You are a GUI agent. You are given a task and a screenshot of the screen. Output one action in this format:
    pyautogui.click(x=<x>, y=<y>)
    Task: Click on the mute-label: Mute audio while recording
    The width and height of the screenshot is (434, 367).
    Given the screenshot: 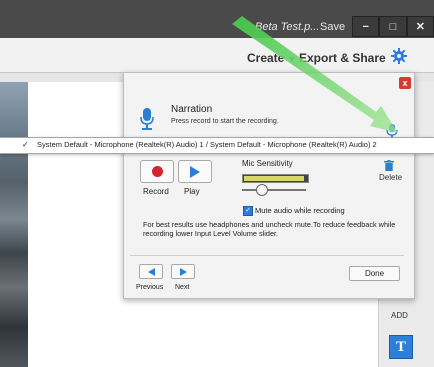 What is the action you would take?
    pyautogui.click(x=300, y=210)
    